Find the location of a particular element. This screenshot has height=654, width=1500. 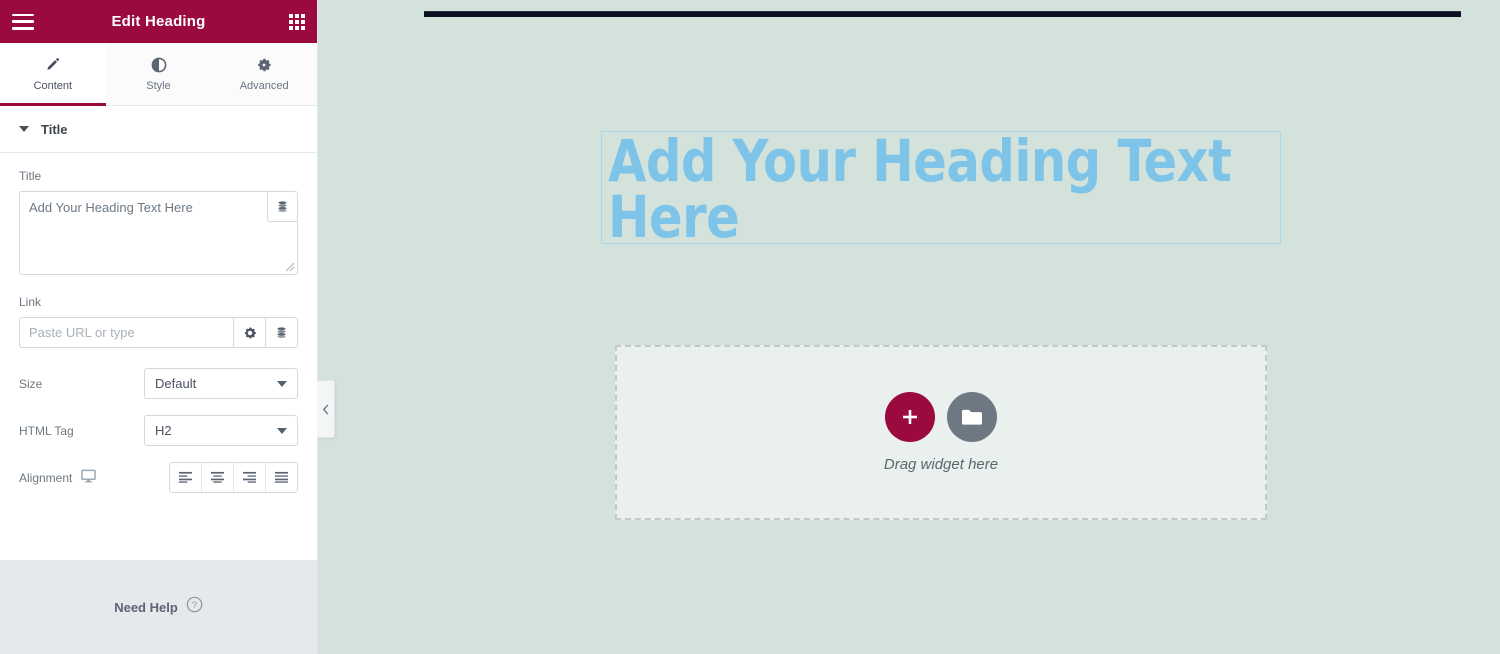

folder-icon is located at coordinates (972, 417).